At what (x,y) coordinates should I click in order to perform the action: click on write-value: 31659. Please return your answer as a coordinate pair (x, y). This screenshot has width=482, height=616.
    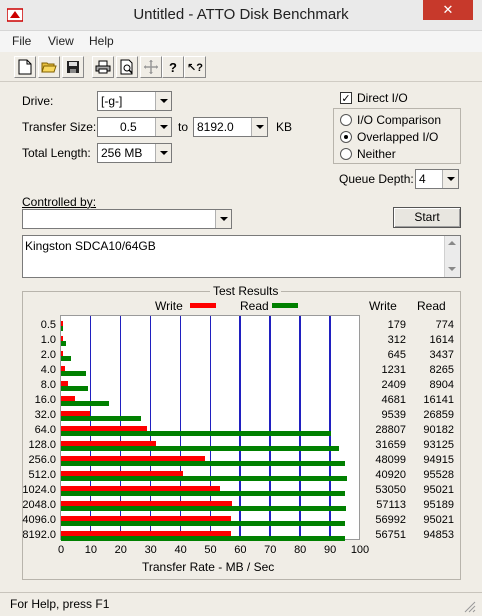
    Looking at the image, I should click on (390, 444).